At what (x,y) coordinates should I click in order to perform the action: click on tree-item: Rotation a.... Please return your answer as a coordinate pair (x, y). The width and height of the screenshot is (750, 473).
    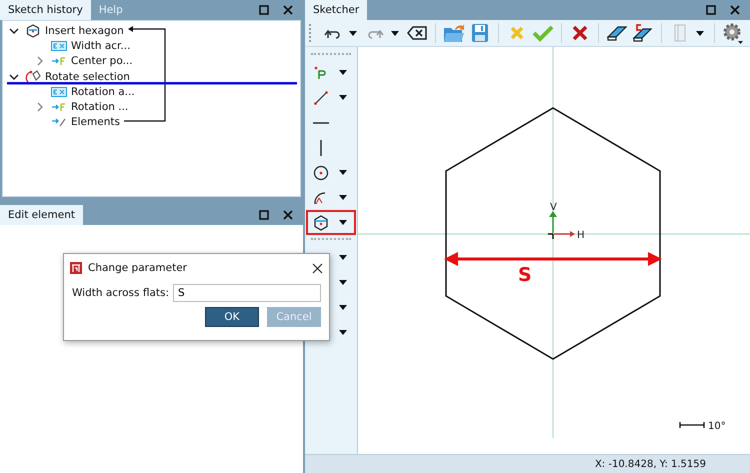
    Looking at the image, I should click on (103, 92).